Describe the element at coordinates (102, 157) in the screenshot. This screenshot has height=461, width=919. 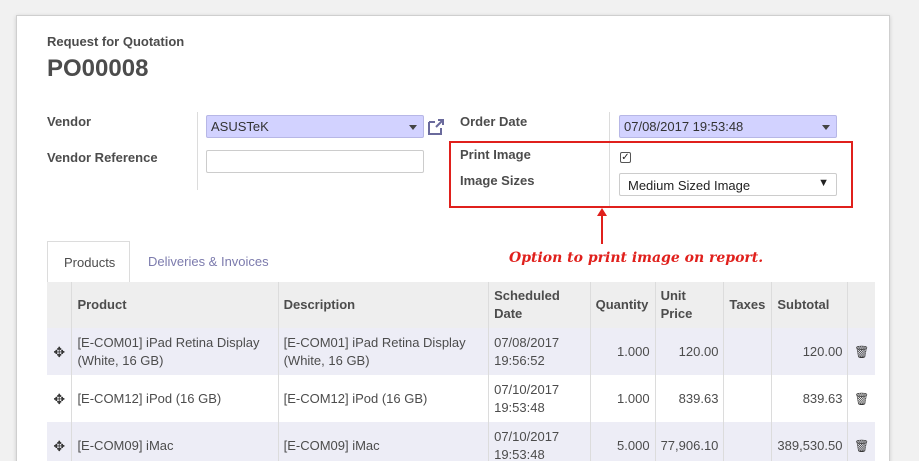
I see `vendor-reference-label: Vendor Reference` at that location.